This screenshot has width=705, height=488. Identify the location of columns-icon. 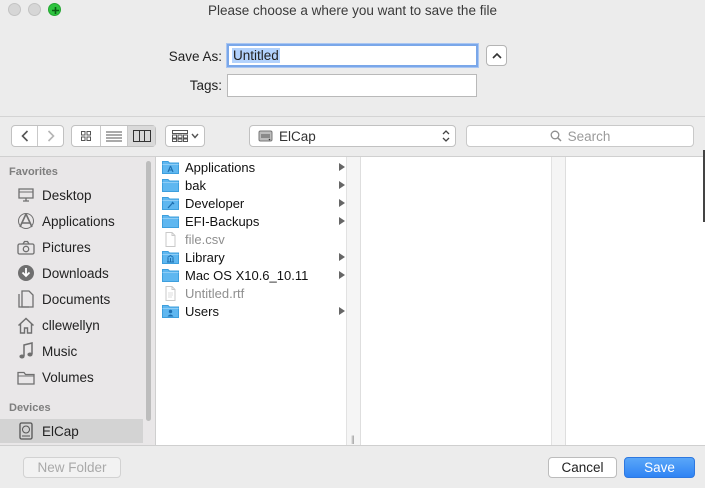
(141, 136).